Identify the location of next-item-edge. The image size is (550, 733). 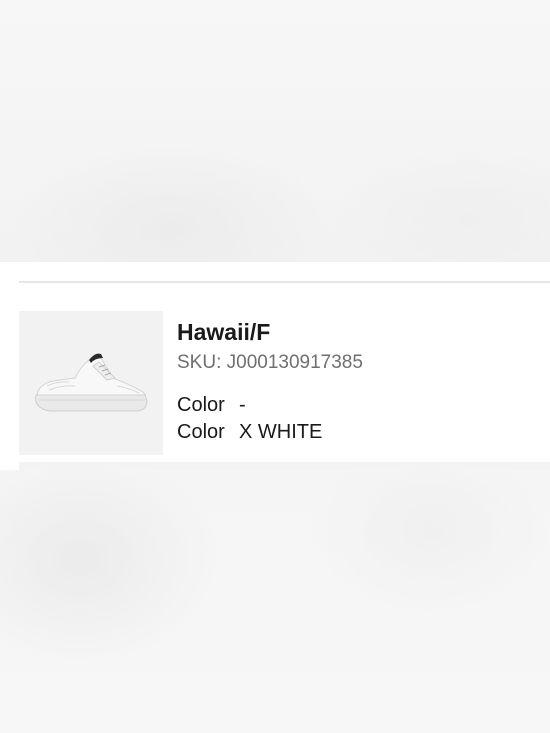
(284, 466).